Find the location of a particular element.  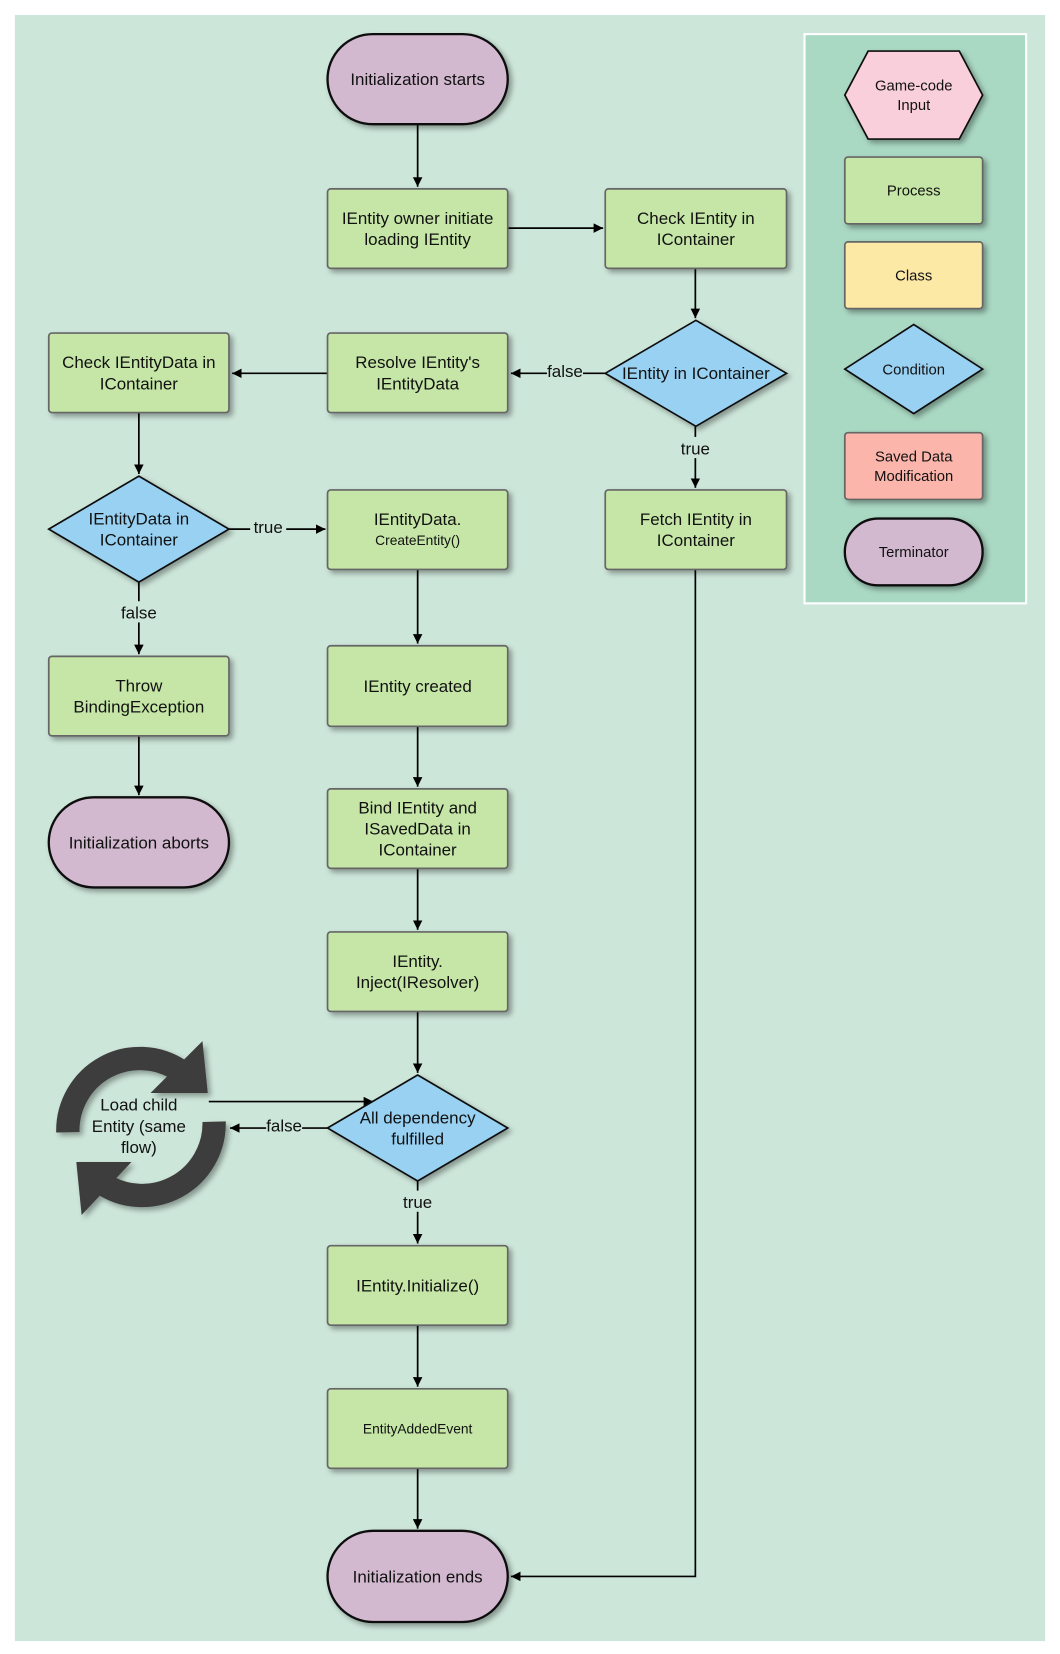

label-line: IEntity.Initialize() is located at coordinates (417, 1285).